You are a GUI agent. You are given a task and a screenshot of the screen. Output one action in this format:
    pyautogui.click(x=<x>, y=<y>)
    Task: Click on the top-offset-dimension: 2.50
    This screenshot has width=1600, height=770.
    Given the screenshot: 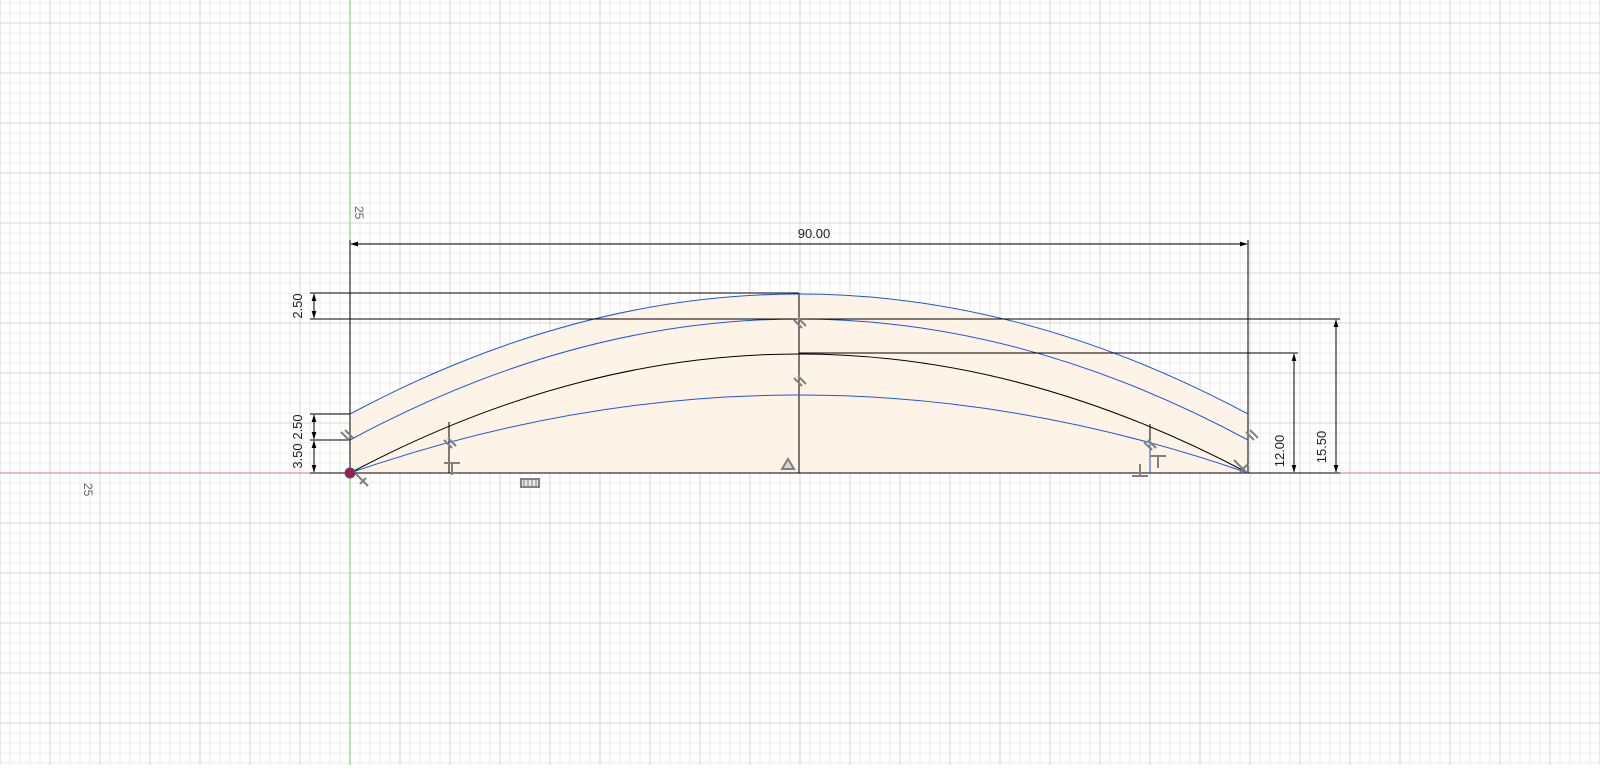 What is the action you would take?
    pyautogui.click(x=297, y=305)
    